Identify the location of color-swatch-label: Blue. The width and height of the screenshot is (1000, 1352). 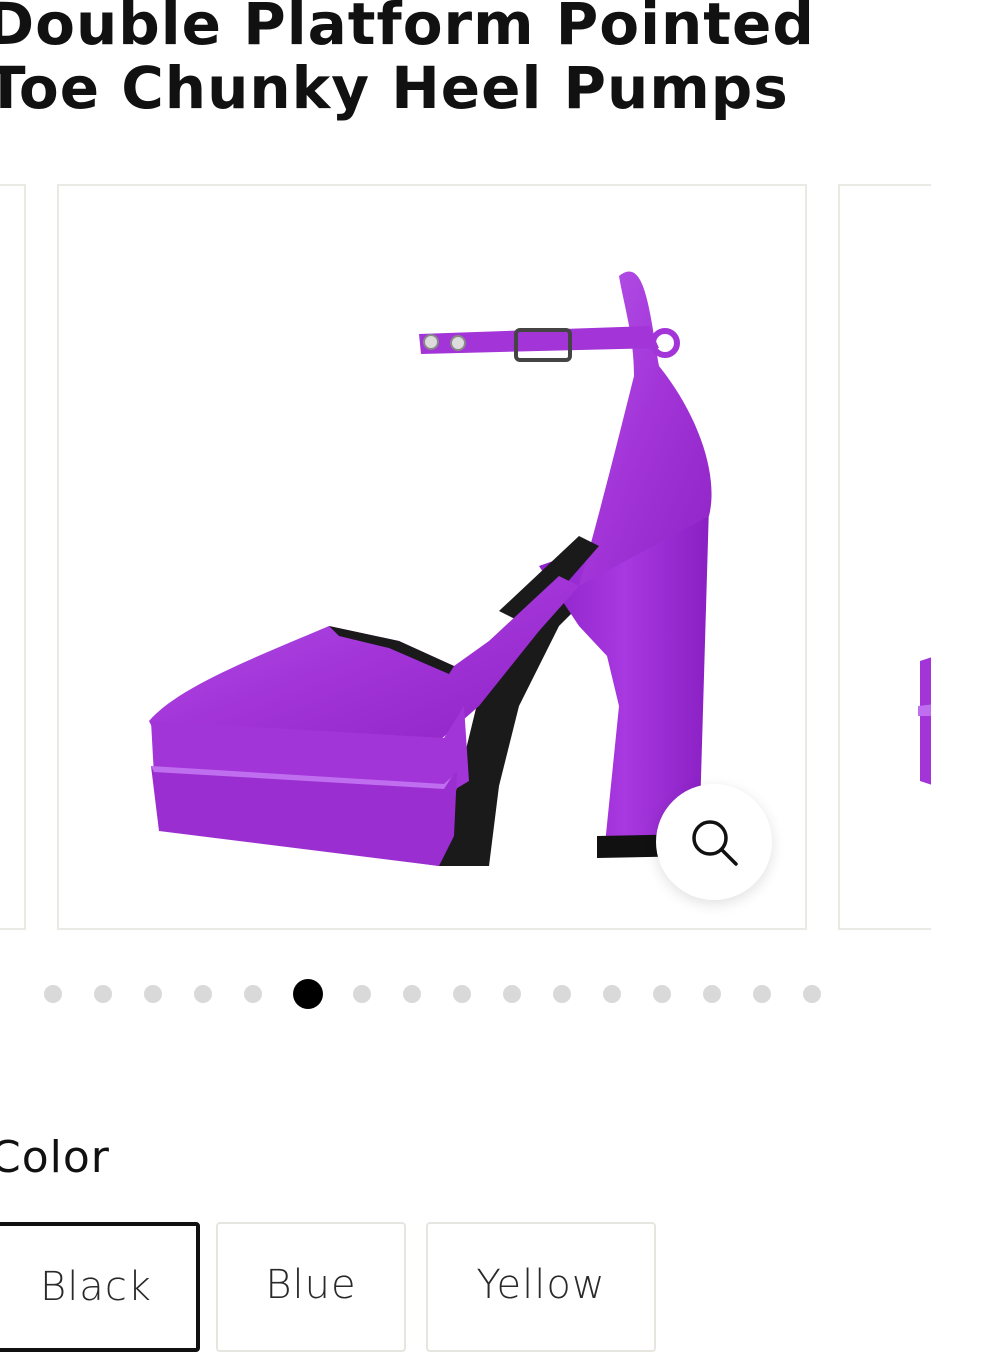
(311, 1285).